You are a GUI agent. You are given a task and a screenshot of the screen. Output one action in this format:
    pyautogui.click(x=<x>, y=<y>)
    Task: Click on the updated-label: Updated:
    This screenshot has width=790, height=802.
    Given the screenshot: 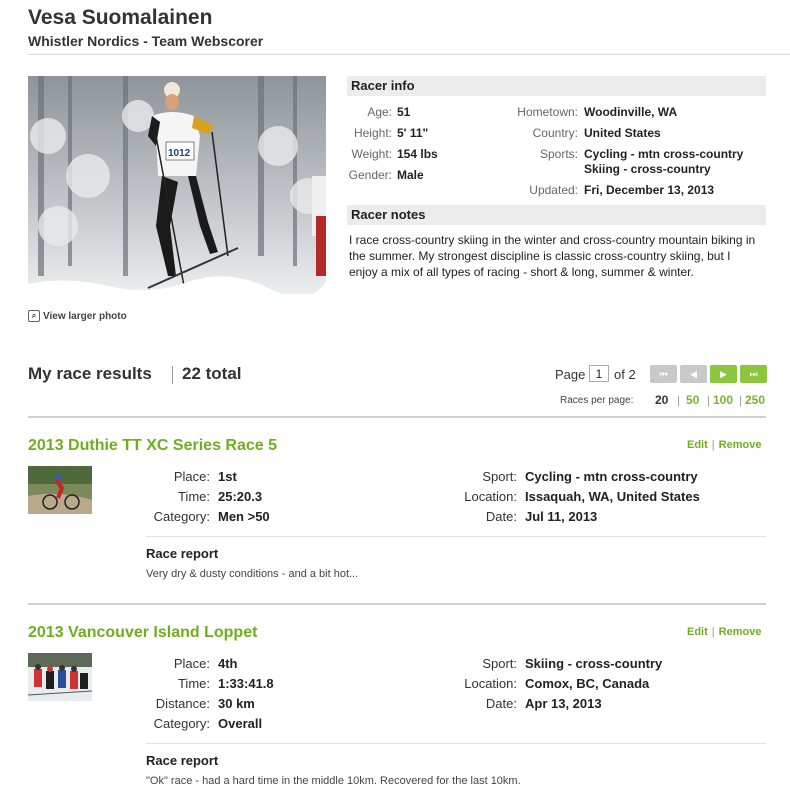 What is the action you would take?
    pyautogui.click(x=553, y=190)
    